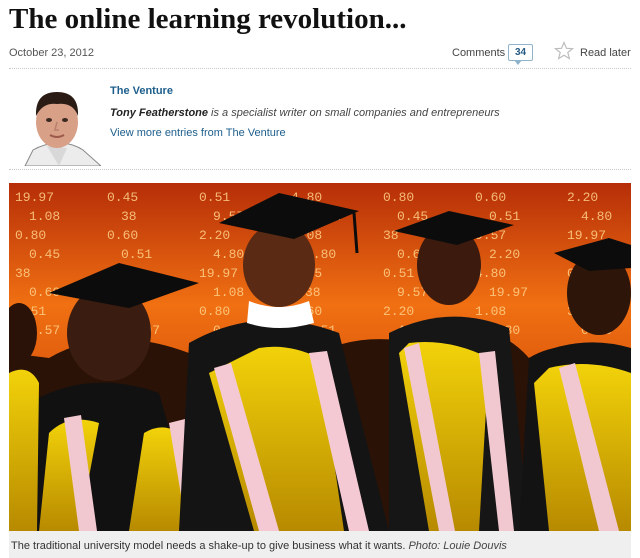 The image size is (640, 558). Describe the element at coordinates (159, 113) in the screenshot. I see `author-name: Tony Featherstone` at that location.